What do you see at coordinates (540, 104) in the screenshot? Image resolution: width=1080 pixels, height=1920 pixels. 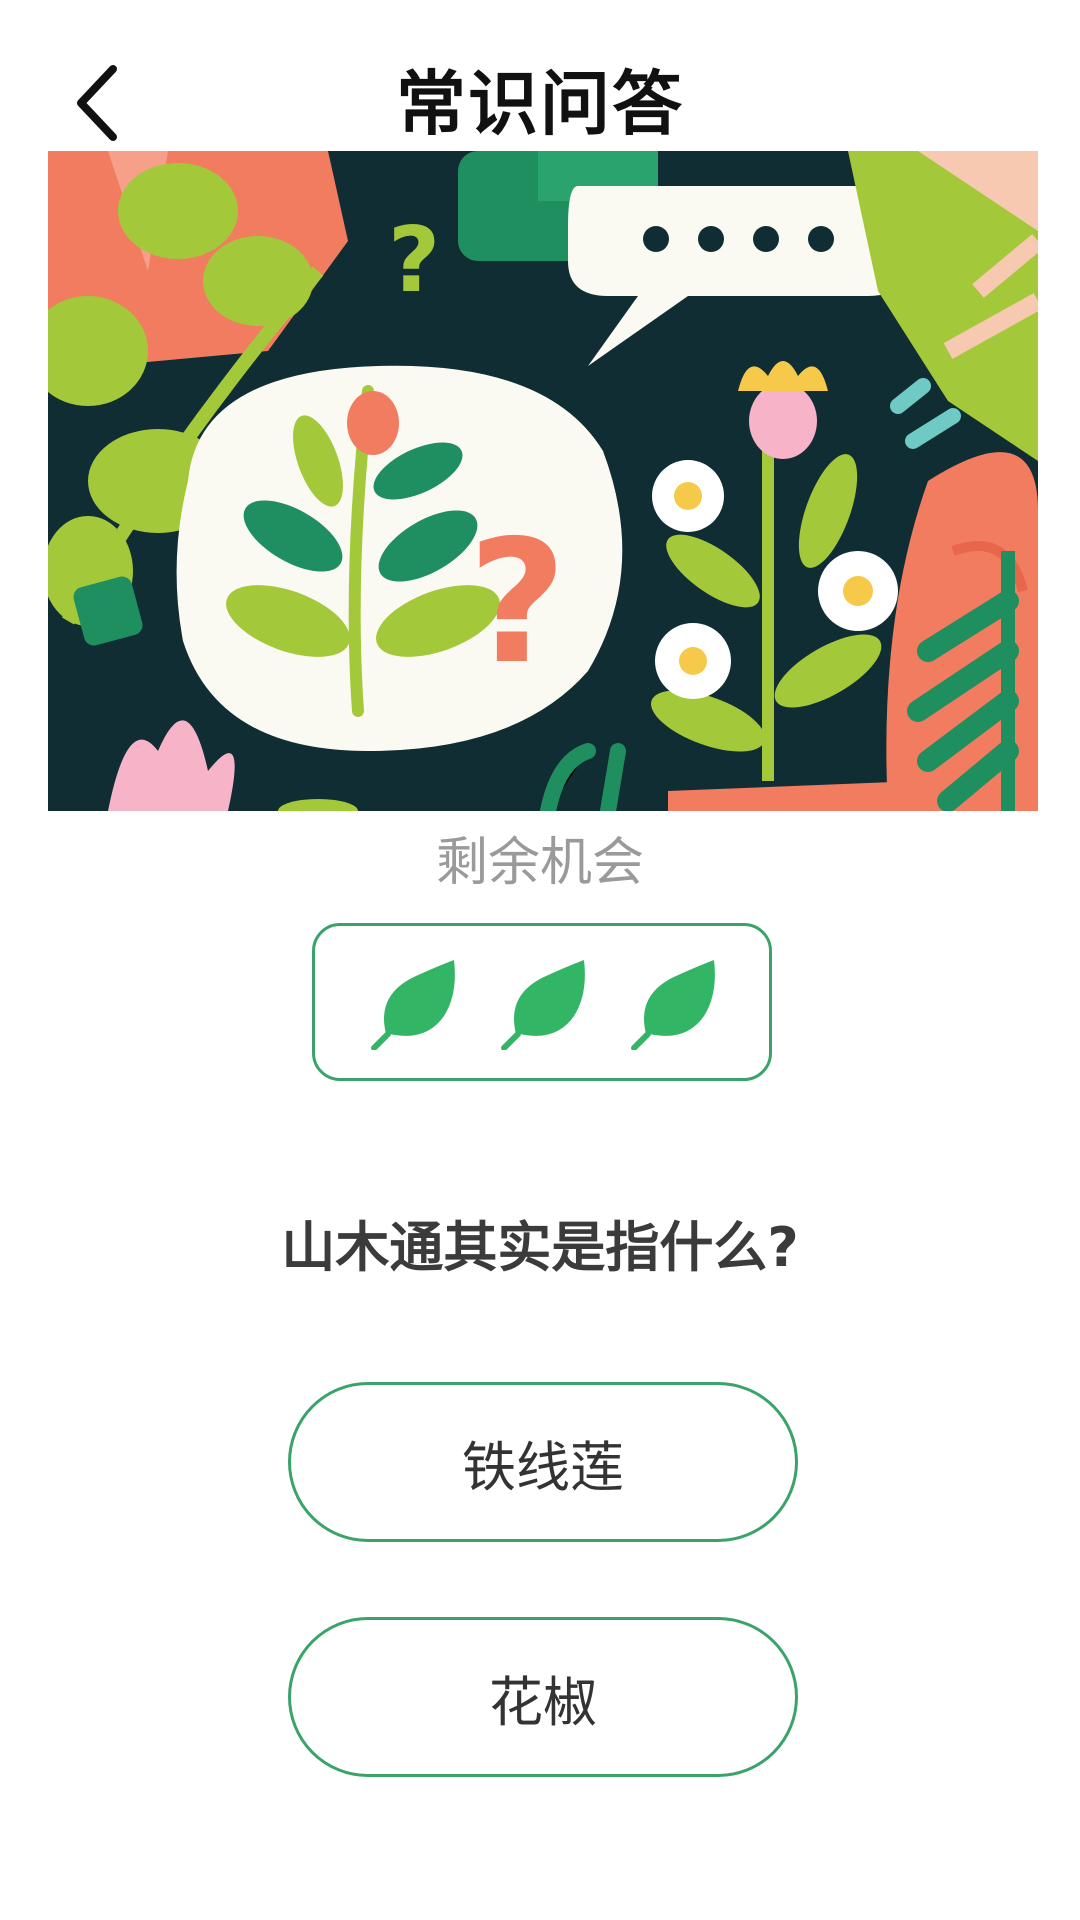 I see `page-title: 常识问答` at bounding box center [540, 104].